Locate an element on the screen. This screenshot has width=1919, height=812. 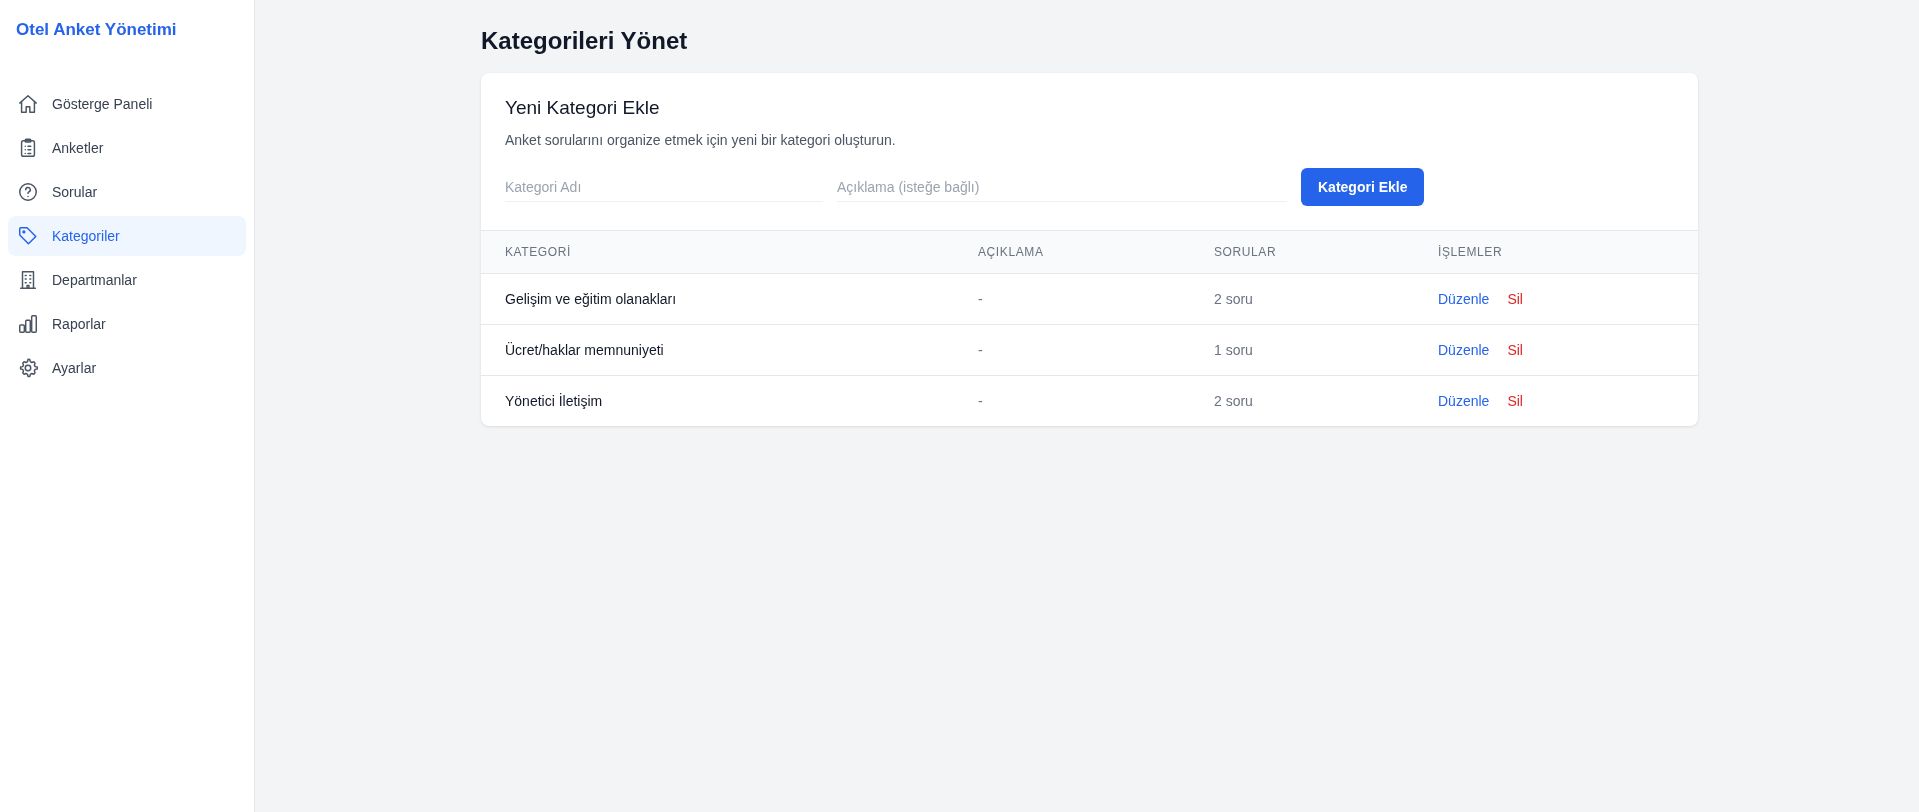
column-header: İŞLEMLER is located at coordinates (1556, 252).